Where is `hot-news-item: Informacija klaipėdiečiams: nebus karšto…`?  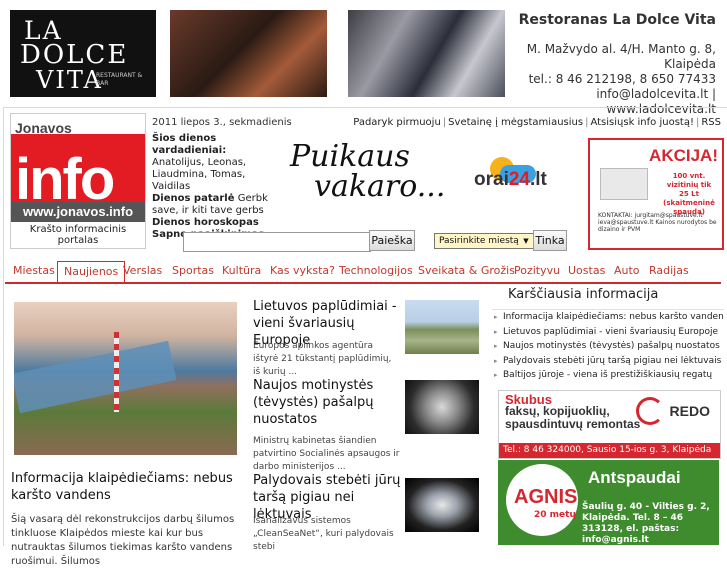
hot-news-item: Informacija klaipėdiečiams: nebus karšto… is located at coordinates (608, 317).